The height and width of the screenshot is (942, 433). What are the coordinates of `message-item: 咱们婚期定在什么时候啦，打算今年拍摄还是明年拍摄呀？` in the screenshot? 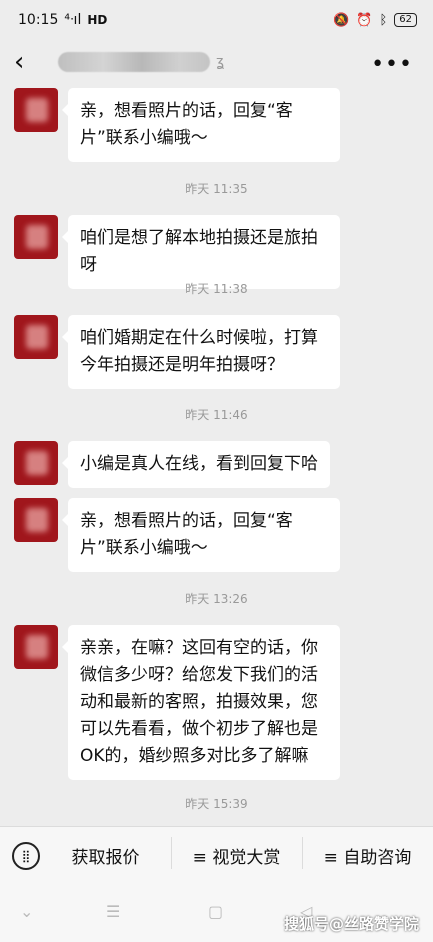 It's located at (177, 352).